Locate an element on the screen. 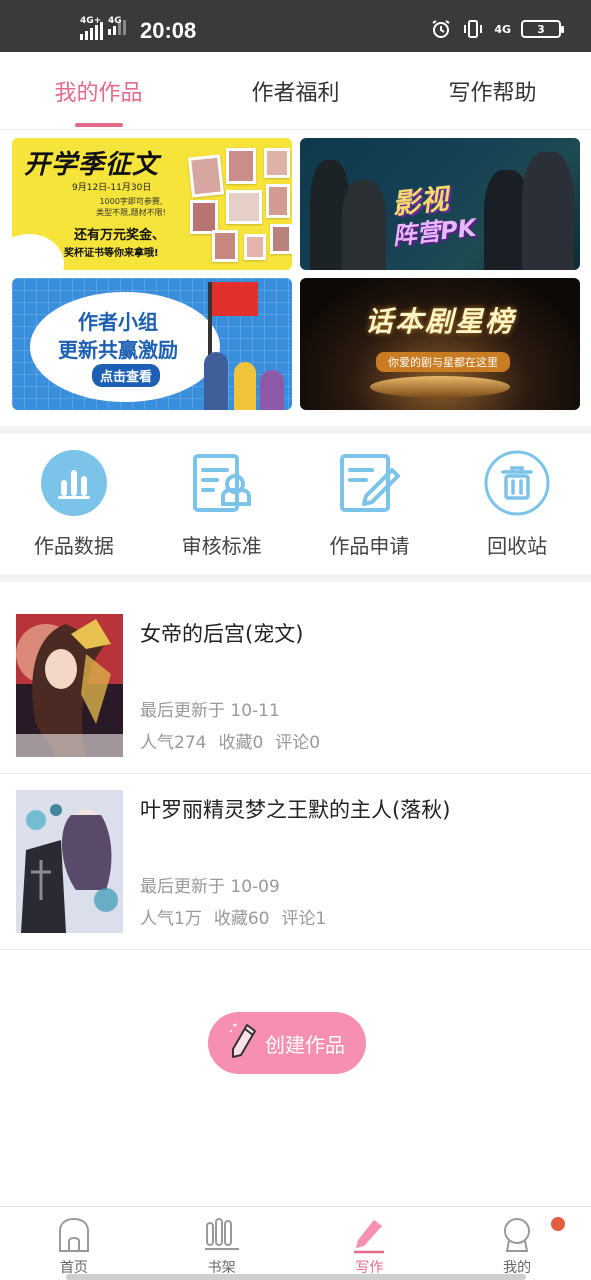 The height and width of the screenshot is (1280, 591). trash-icon is located at coordinates (517, 483).